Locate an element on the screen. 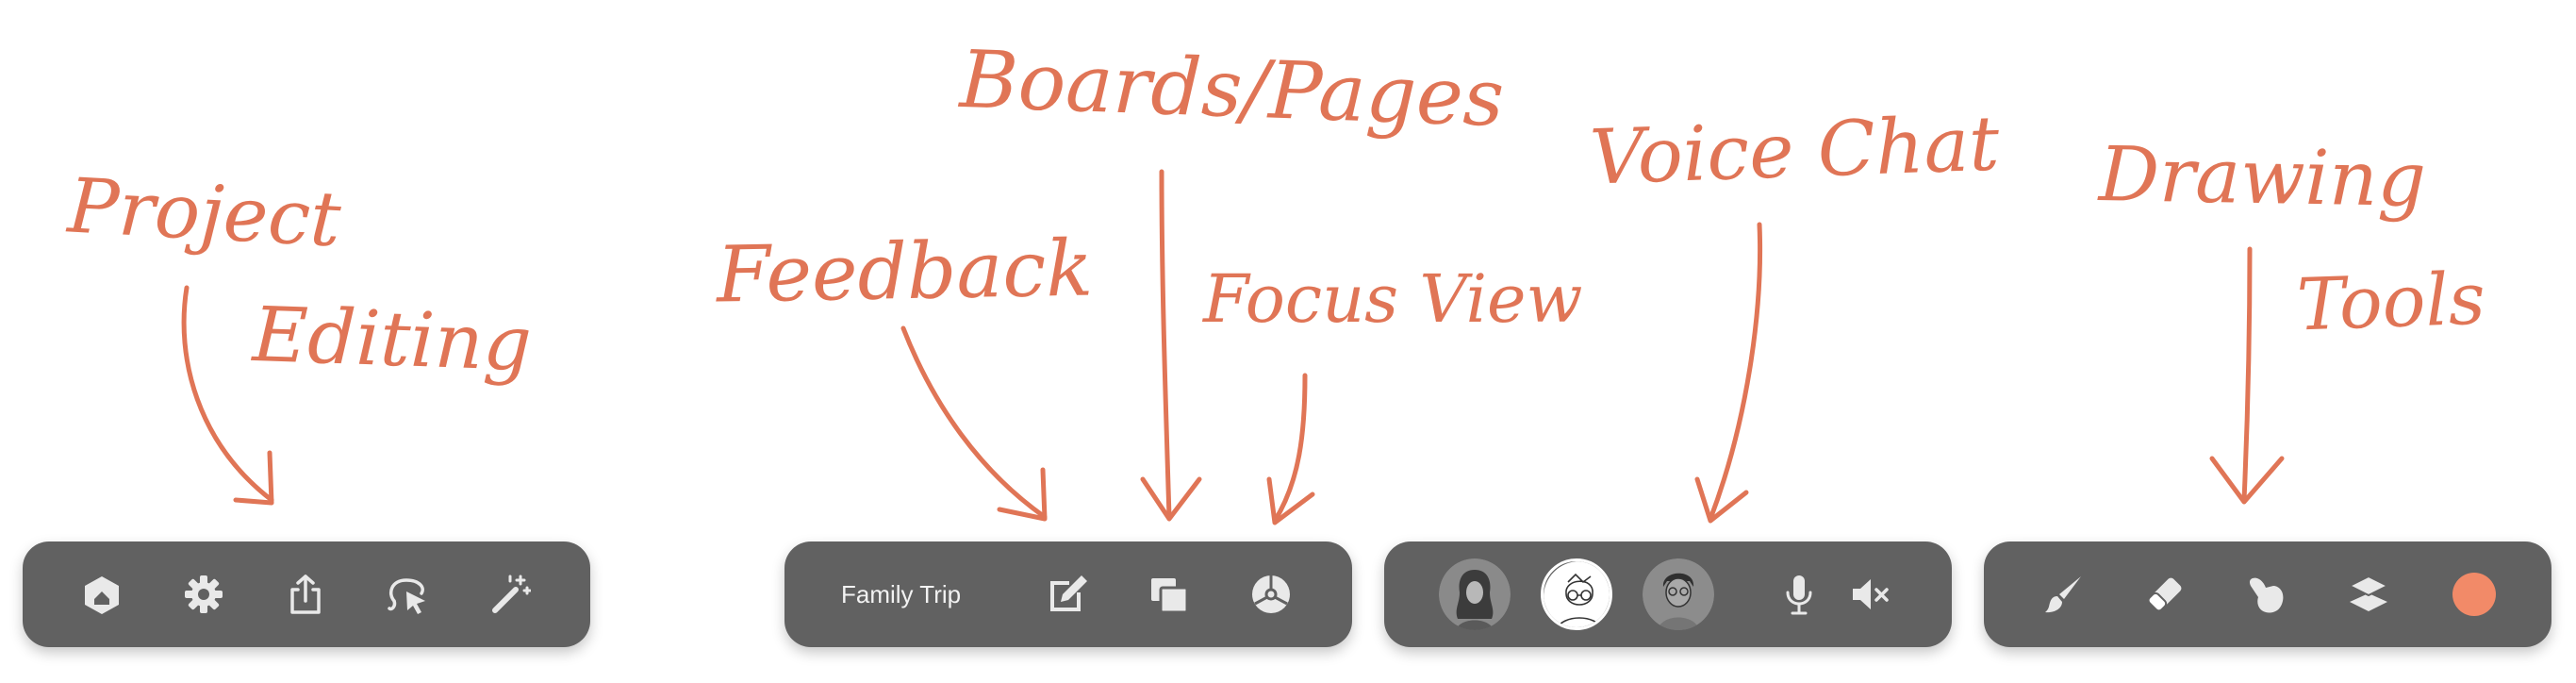  settings-button is located at coordinates (203, 594).